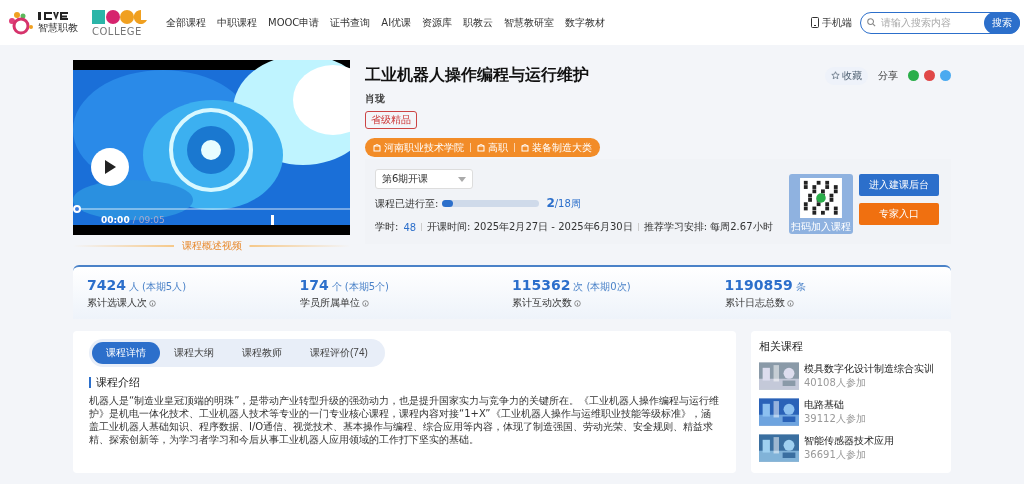 The image size is (1024, 484). What do you see at coordinates (815, 22) in the screenshot?
I see `phone-icon` at bounding box center [815, 22].